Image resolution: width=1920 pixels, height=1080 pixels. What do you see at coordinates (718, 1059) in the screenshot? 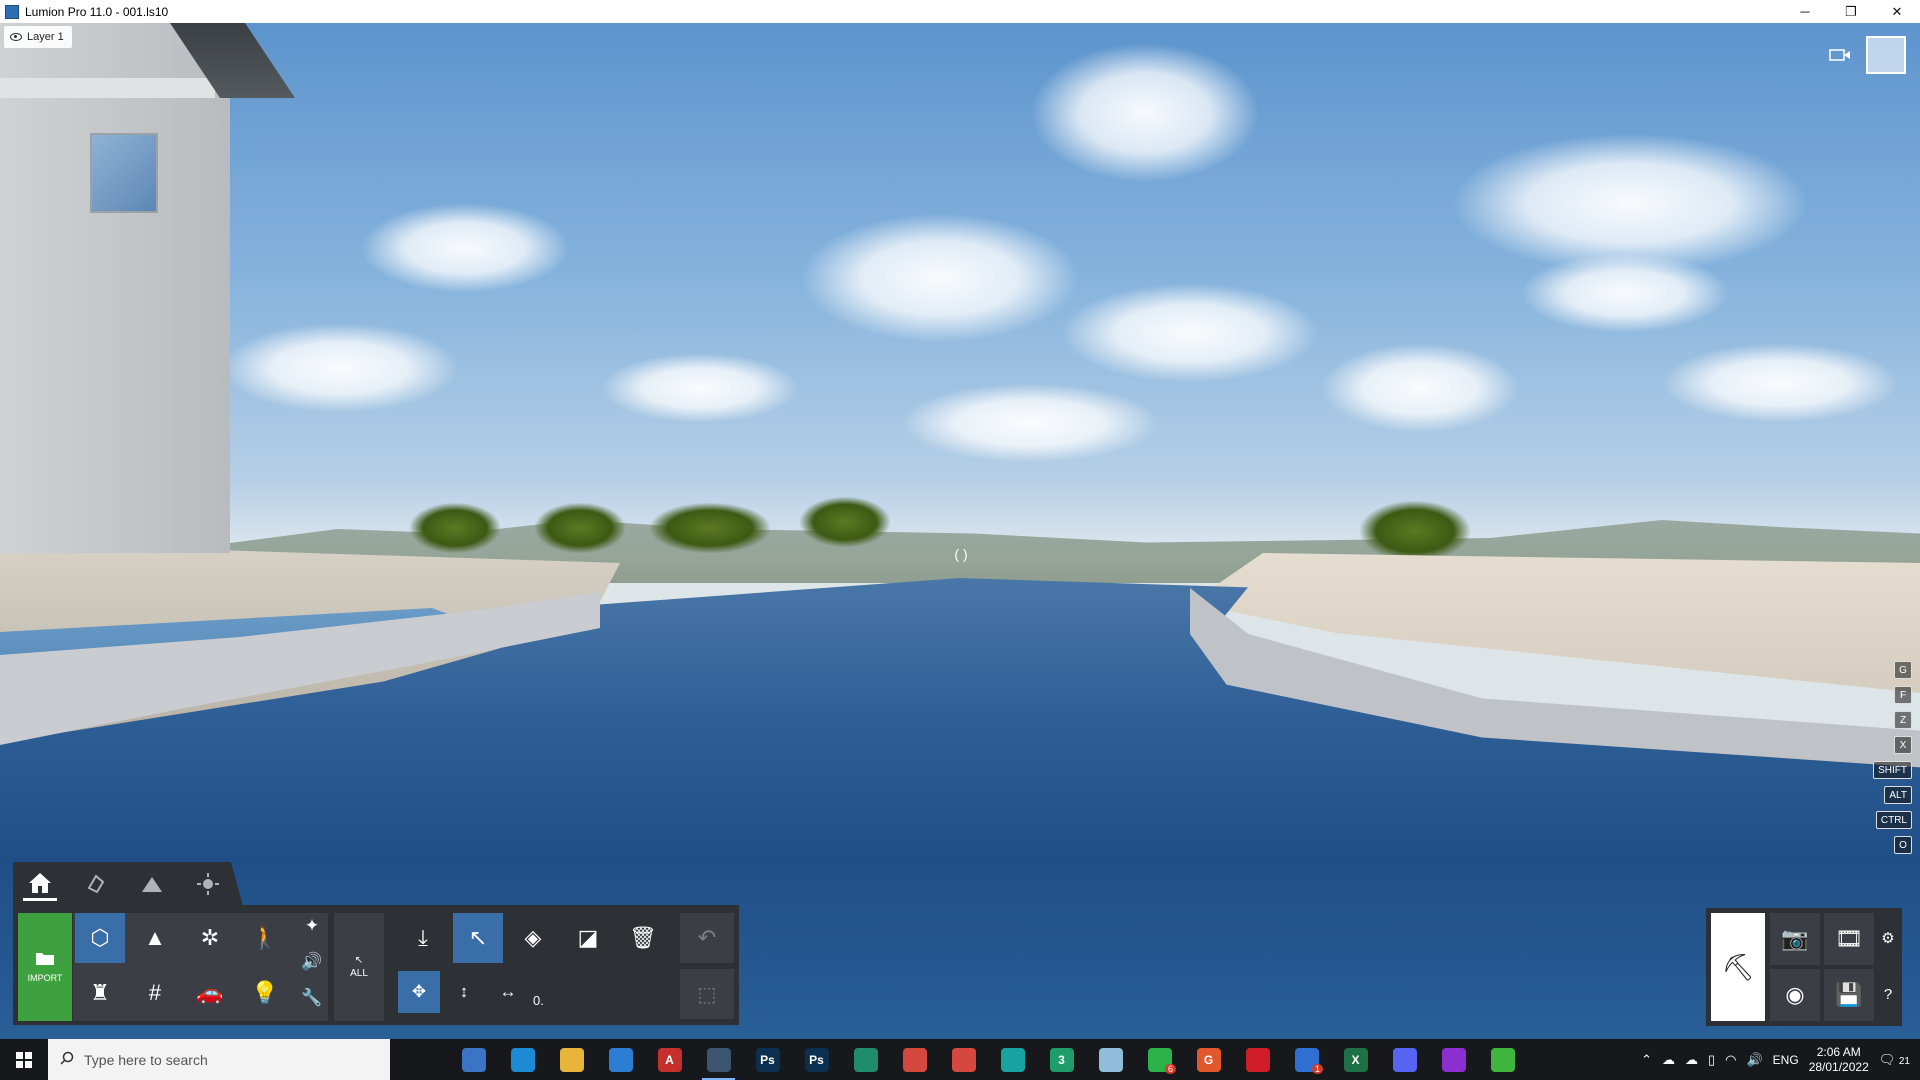
I see `taskbar-app-lumion` at bounding box center [718, 1059].